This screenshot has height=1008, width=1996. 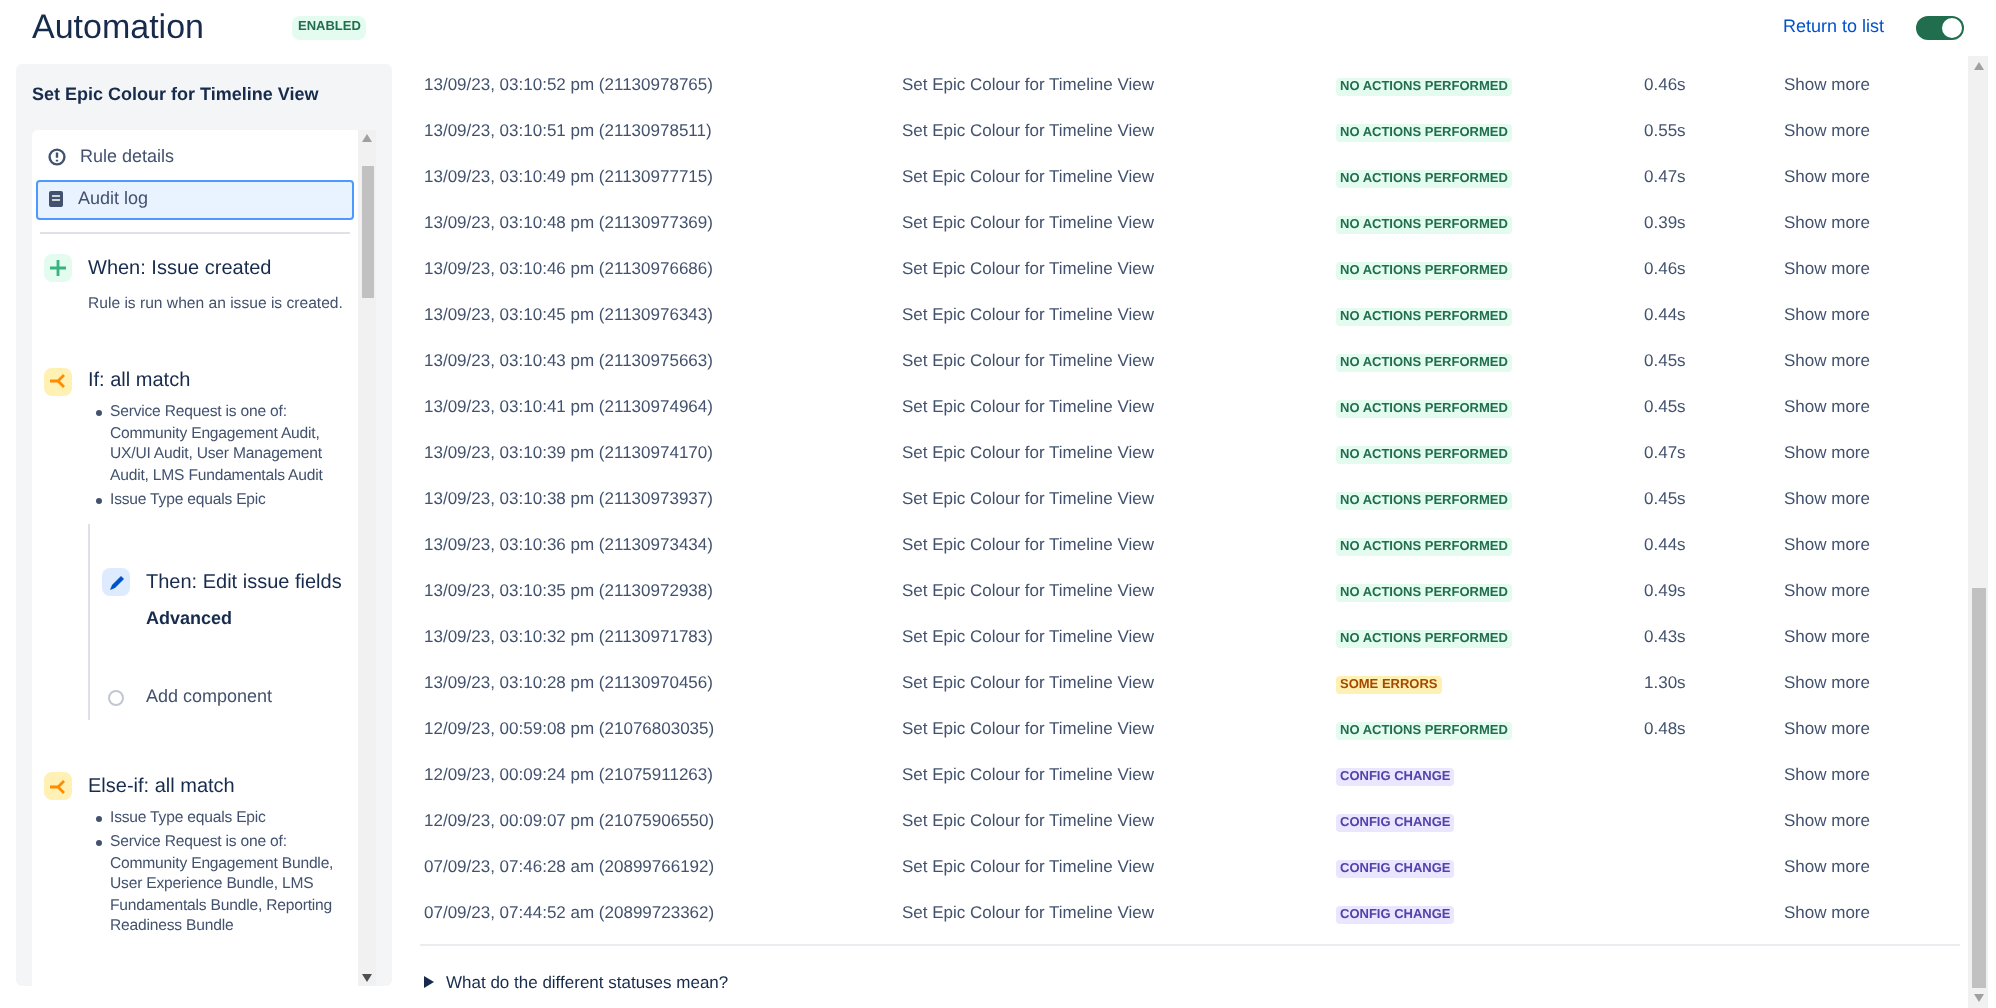 What do you see at coordinates (56, 199) in the screenshot?
I see `document-icon` at bounding box center [56, 199].